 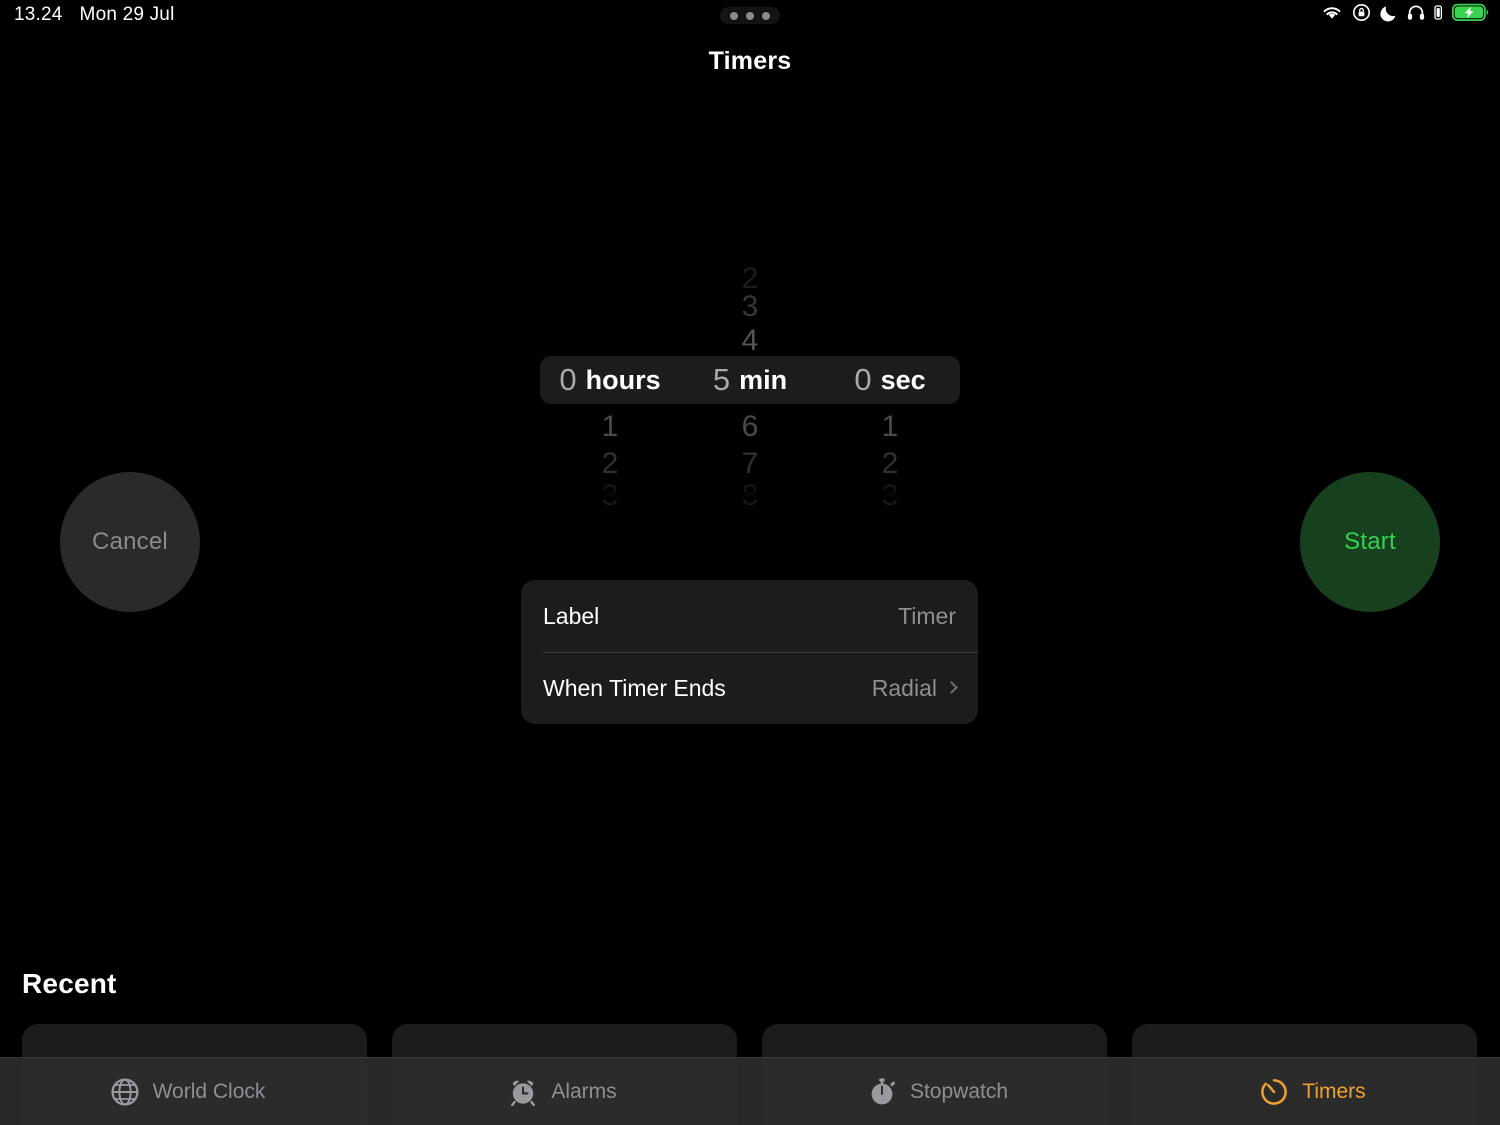 I want to click on settings-label-value: Timer, so click(x=927, y=616).